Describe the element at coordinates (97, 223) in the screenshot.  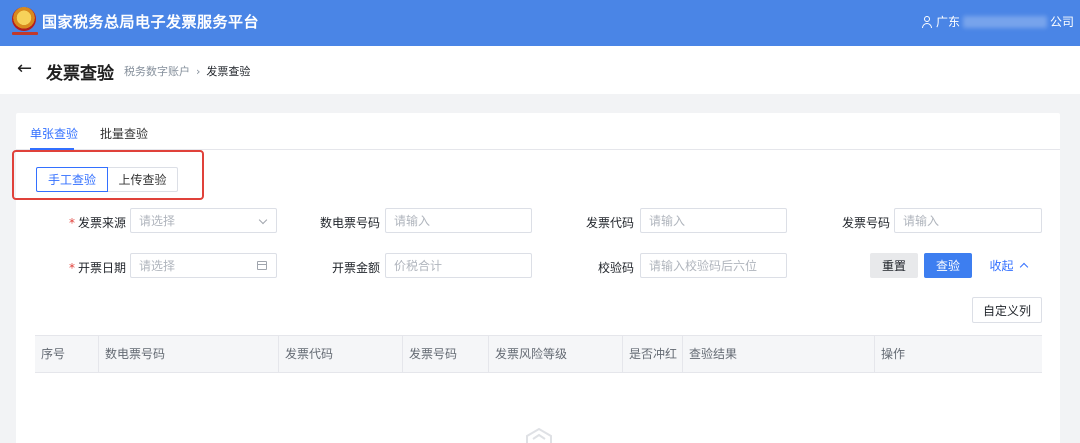
I see `source-label: * 发票来源` at that location.